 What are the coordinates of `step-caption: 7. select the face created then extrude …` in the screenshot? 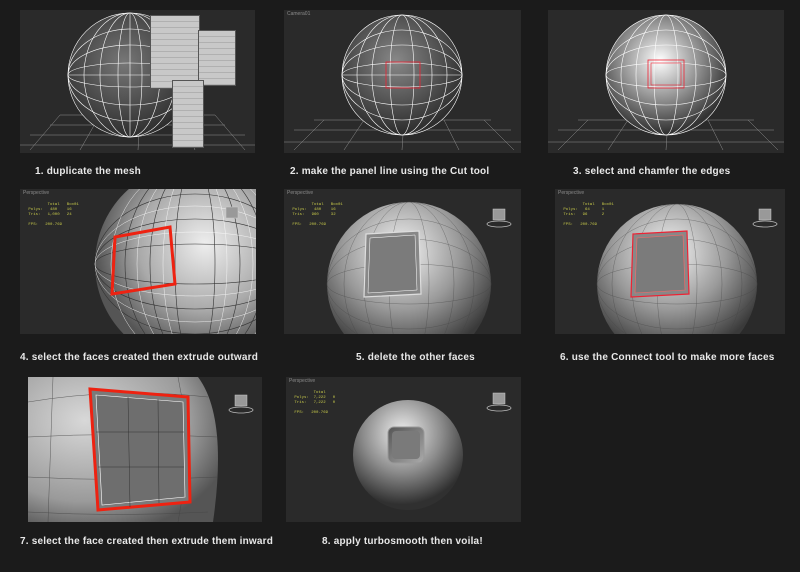 It's located at (147, 541).